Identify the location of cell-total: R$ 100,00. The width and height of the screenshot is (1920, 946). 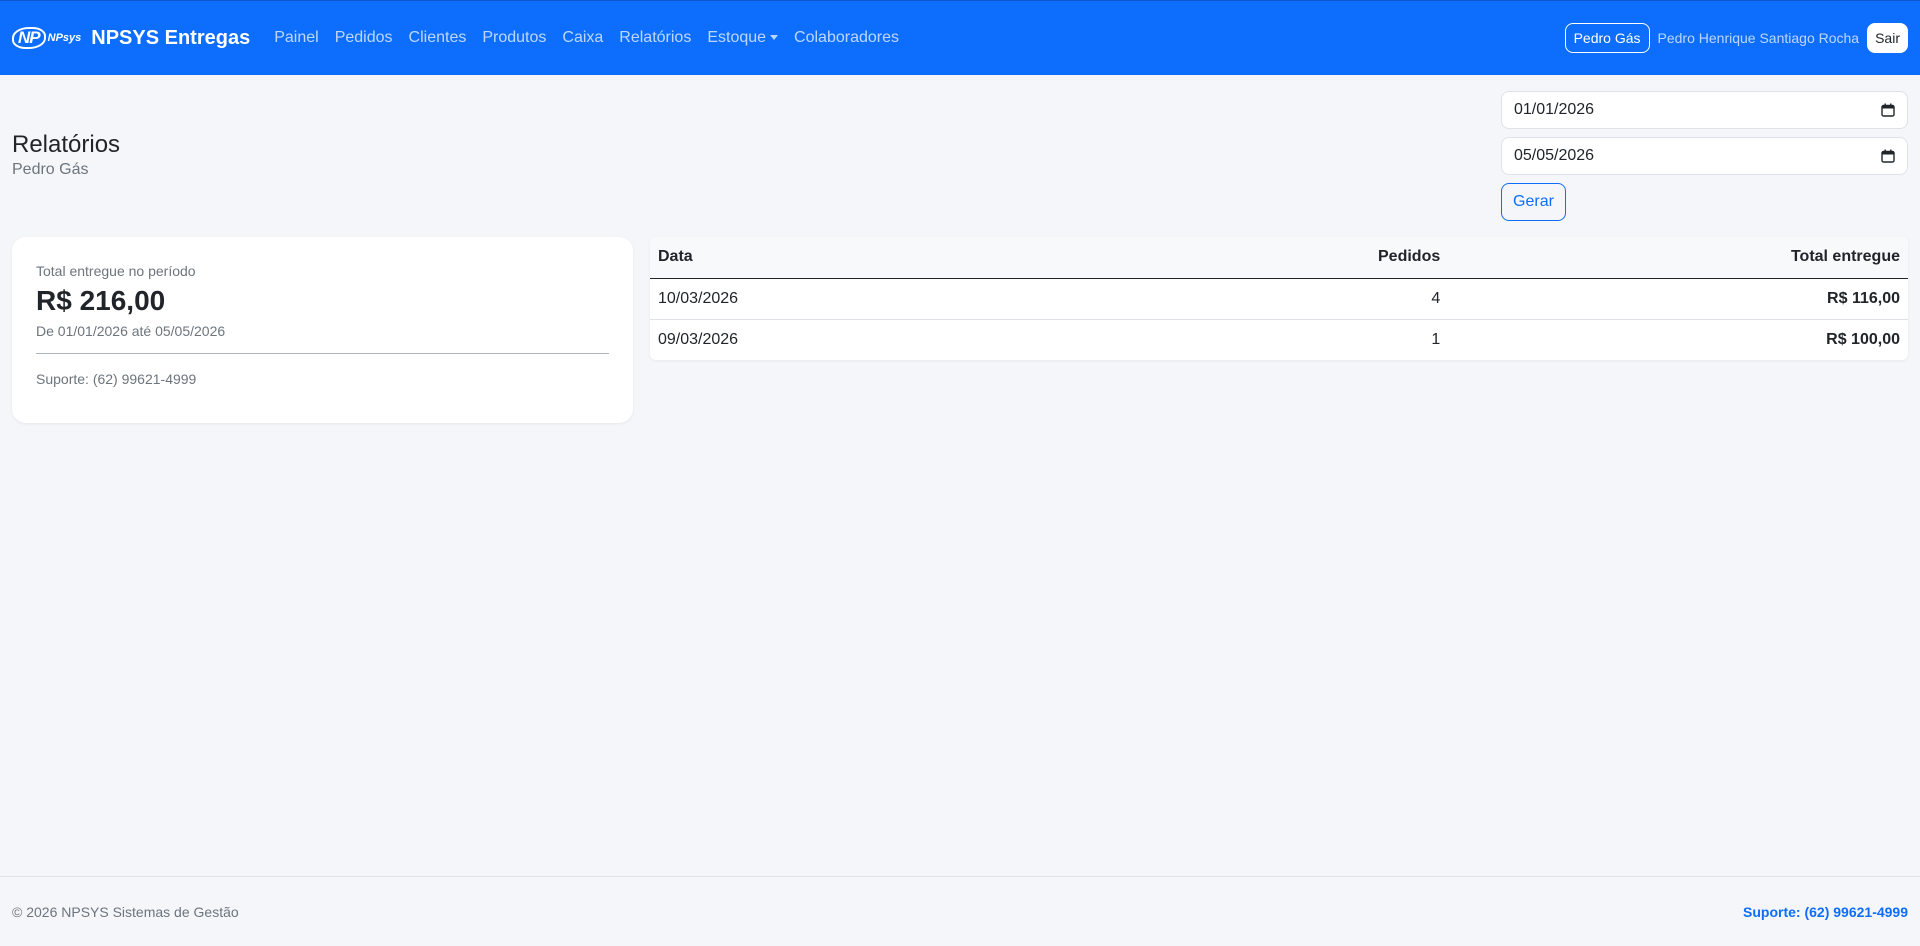
(1863, 339).